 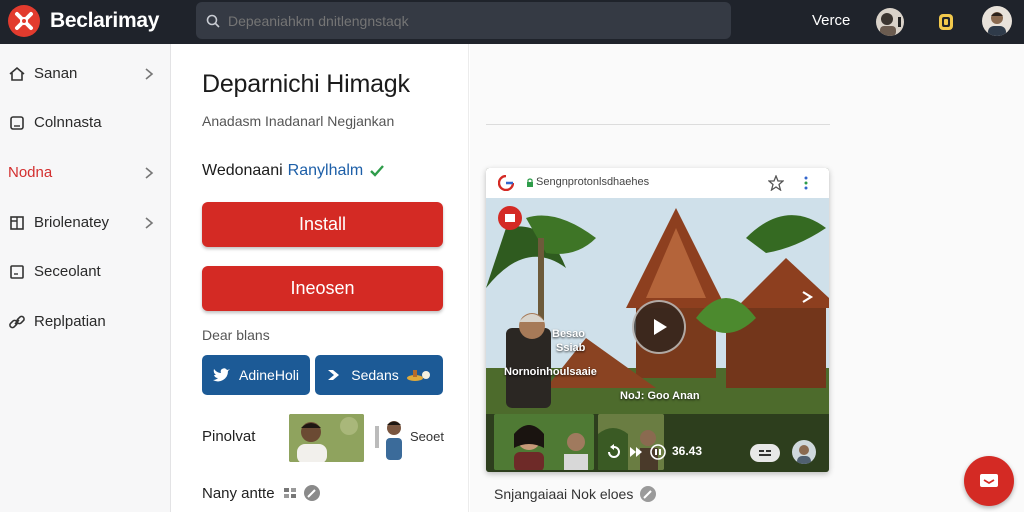 What do you see at coordinates (213, 21) in the screenshot?
I see `search-icon` at bounding box center [213, 21].